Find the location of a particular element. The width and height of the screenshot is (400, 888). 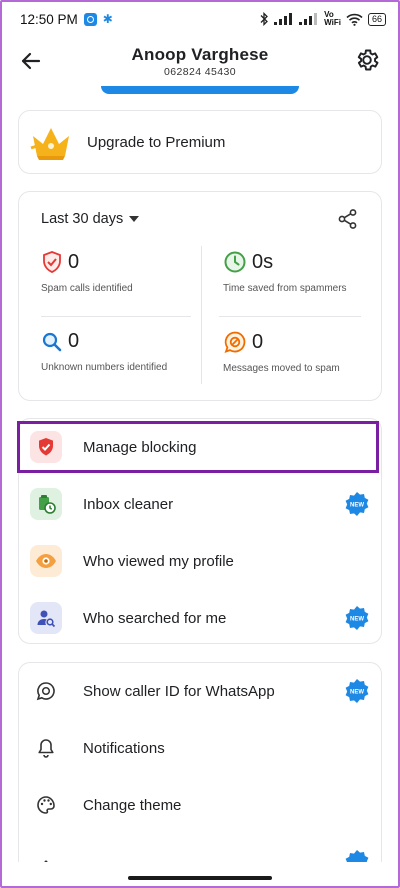

menu-item-who-viewed-profile: Who viewed my profile is located at coordinates (201, 561).